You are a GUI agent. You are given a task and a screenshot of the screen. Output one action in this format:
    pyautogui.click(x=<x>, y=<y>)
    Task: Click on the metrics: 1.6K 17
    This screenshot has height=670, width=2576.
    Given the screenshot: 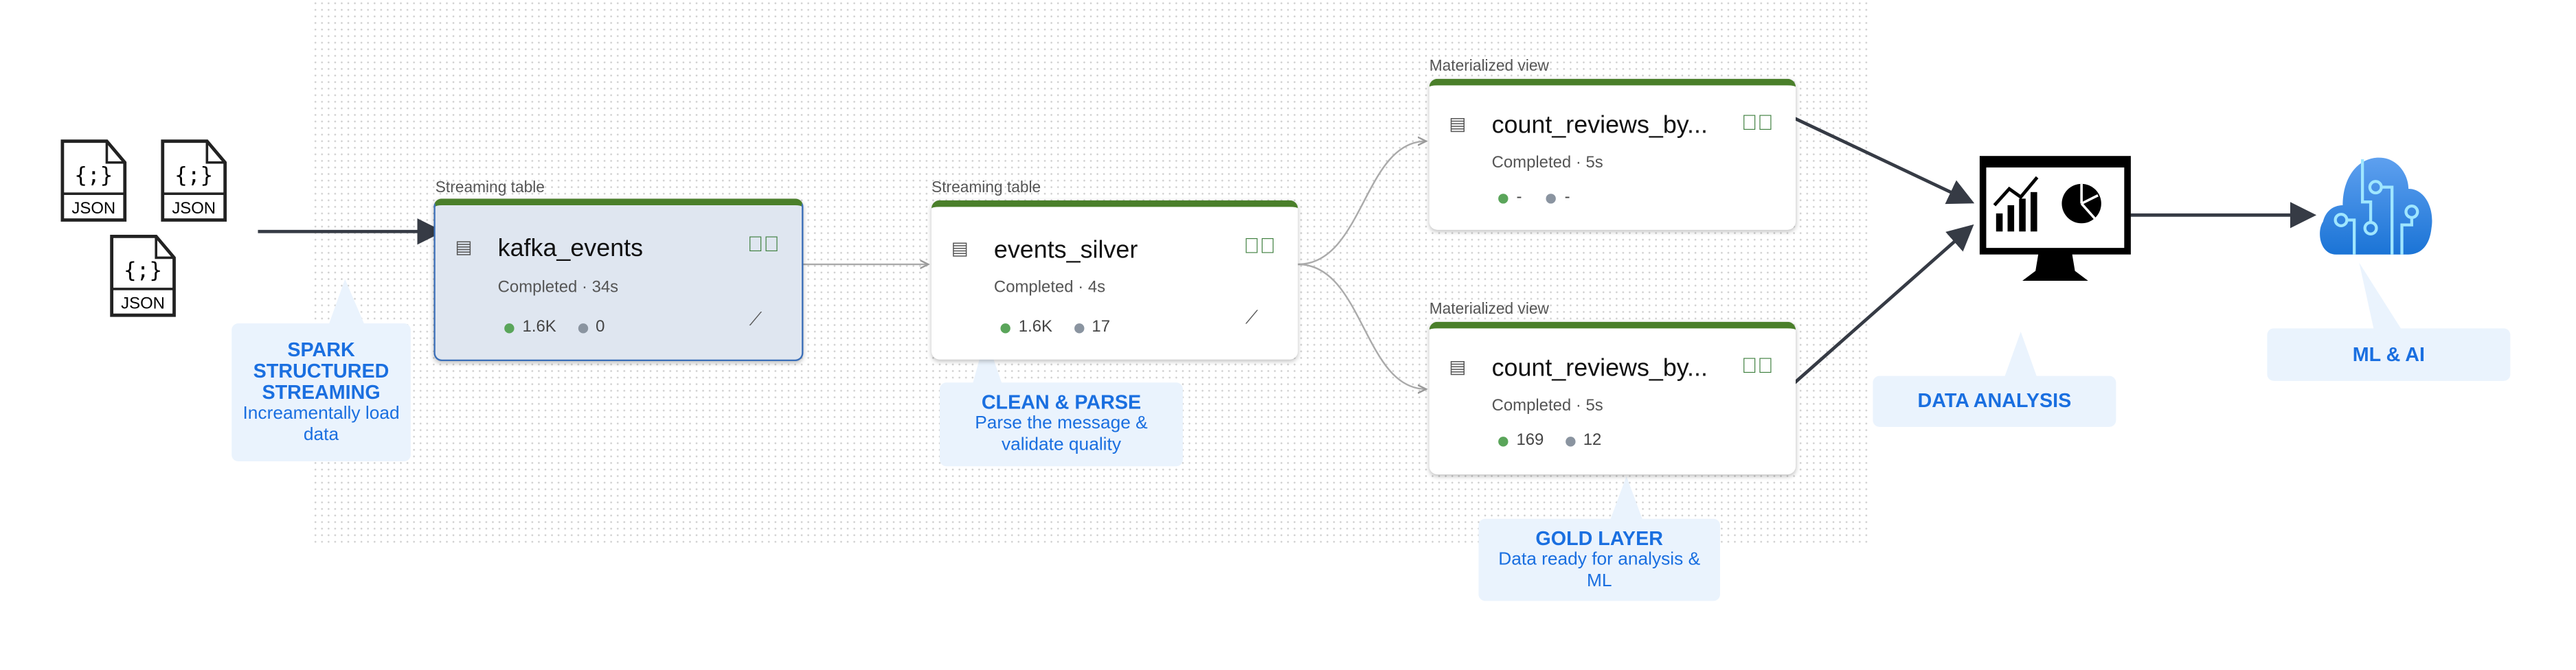 What is the action you would take?
    pyautogui.click(x=1055, y=327)
    